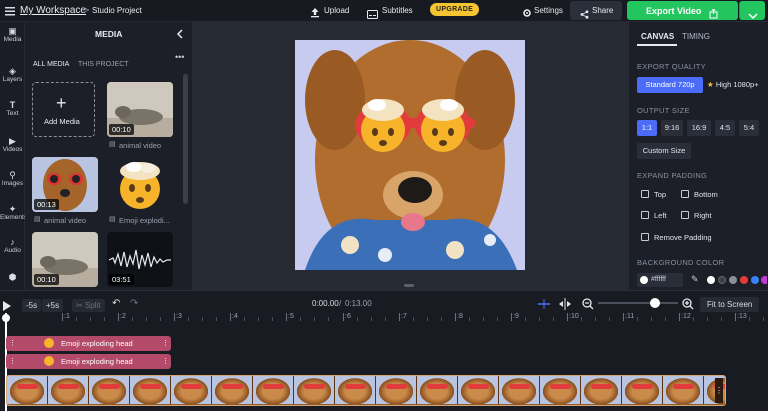  Describe the element at coordinates (12, 245) in the screenshot. I see `rail-audio: ♪ Audio` at that location.